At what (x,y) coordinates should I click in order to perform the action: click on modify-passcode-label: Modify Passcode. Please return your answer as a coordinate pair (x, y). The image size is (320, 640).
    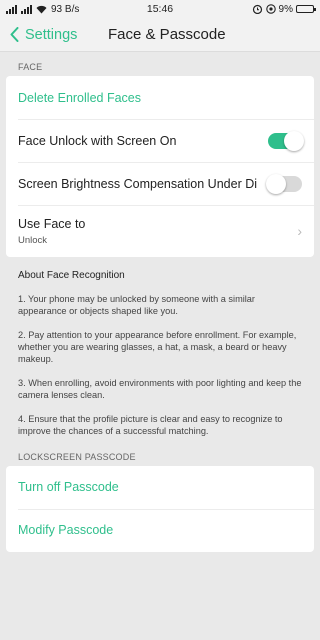
    Looking at the image, I should click on (66, 530).